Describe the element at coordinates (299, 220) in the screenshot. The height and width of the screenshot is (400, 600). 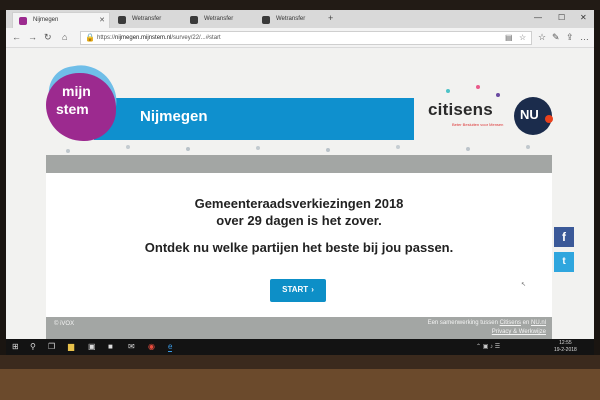
I see `headline-line-2: over 29 dagen is het zover.` at that location.